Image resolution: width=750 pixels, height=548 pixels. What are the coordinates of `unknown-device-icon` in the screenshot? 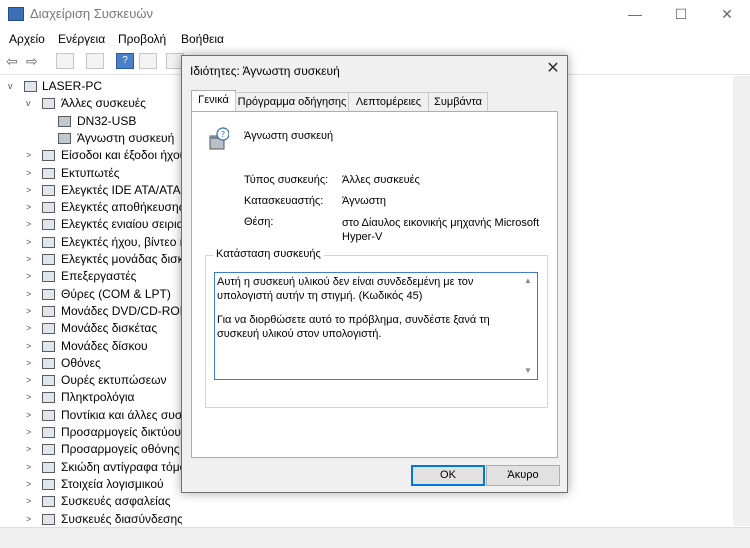 It's located at (64, 121).